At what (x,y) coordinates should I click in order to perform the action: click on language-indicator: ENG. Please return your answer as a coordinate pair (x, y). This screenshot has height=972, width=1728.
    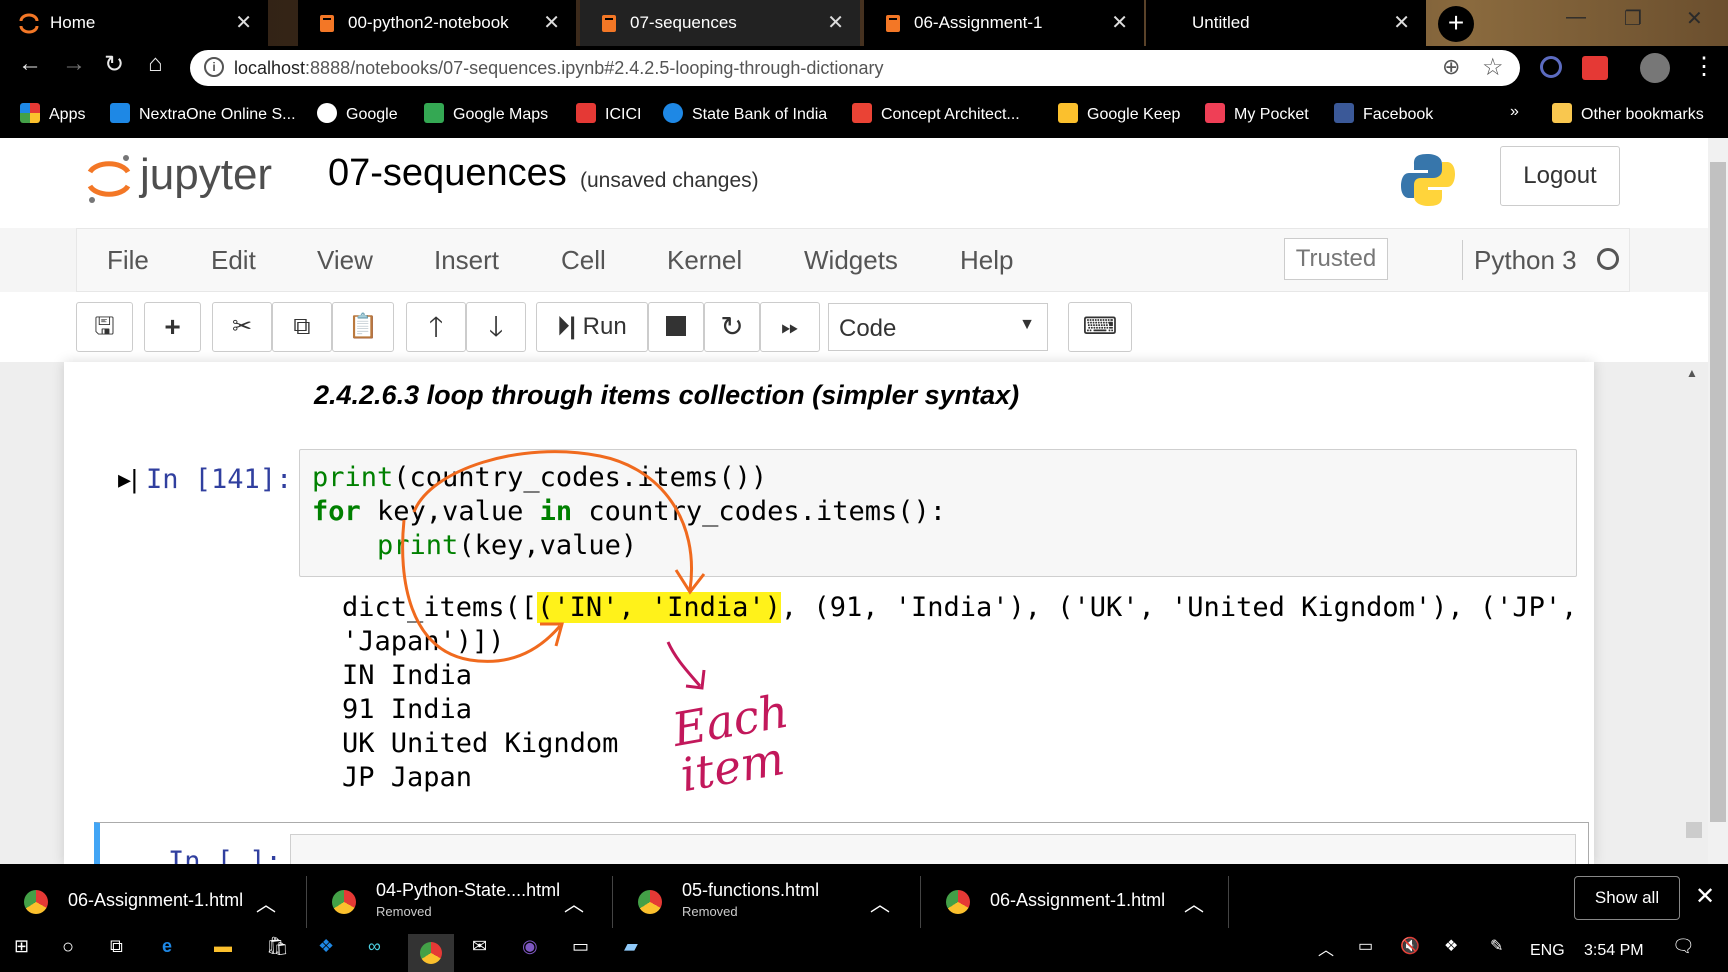
    Looking at the image, I should click on (1547, 951).